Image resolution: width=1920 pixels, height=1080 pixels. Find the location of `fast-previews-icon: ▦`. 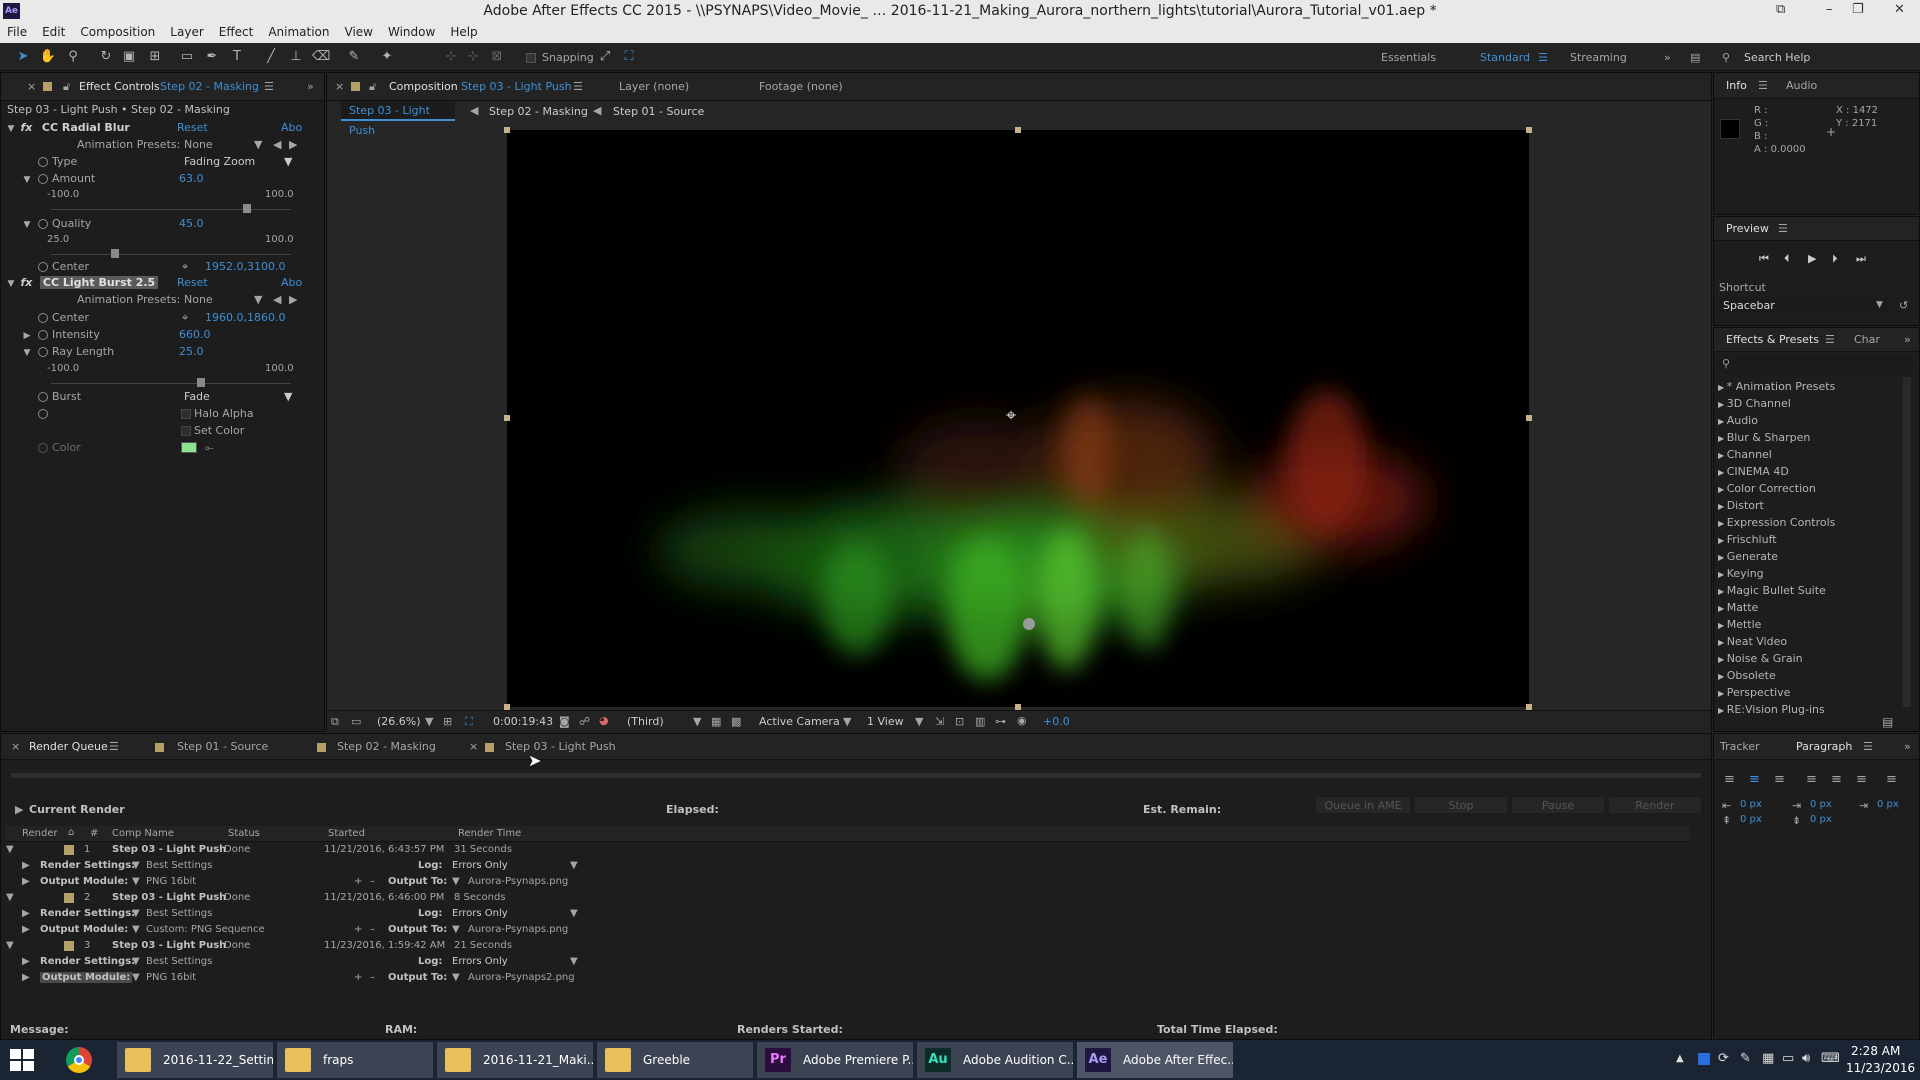

fast-previews-icon: ▦ is located at coordinates (716, 721).